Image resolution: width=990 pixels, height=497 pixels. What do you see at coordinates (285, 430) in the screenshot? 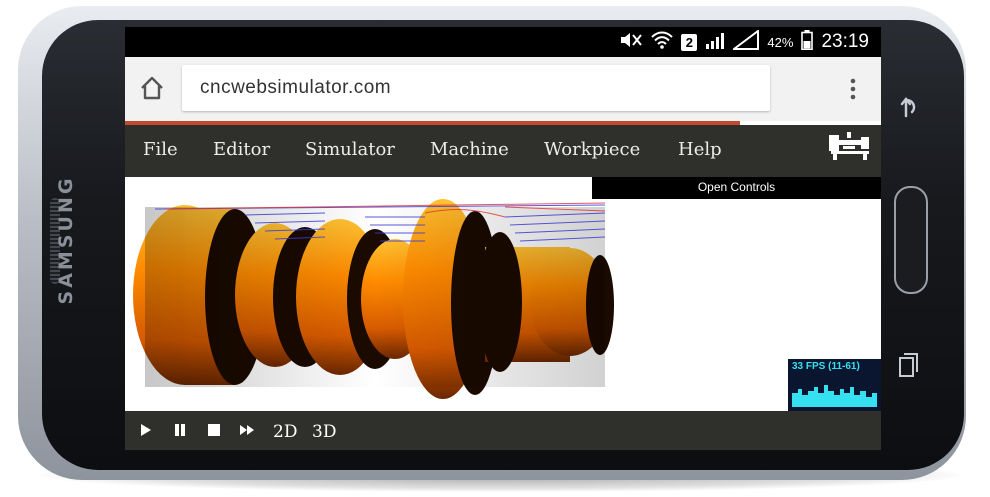
I see `view-2d-button: 2D` at bounding box center [285, 430].